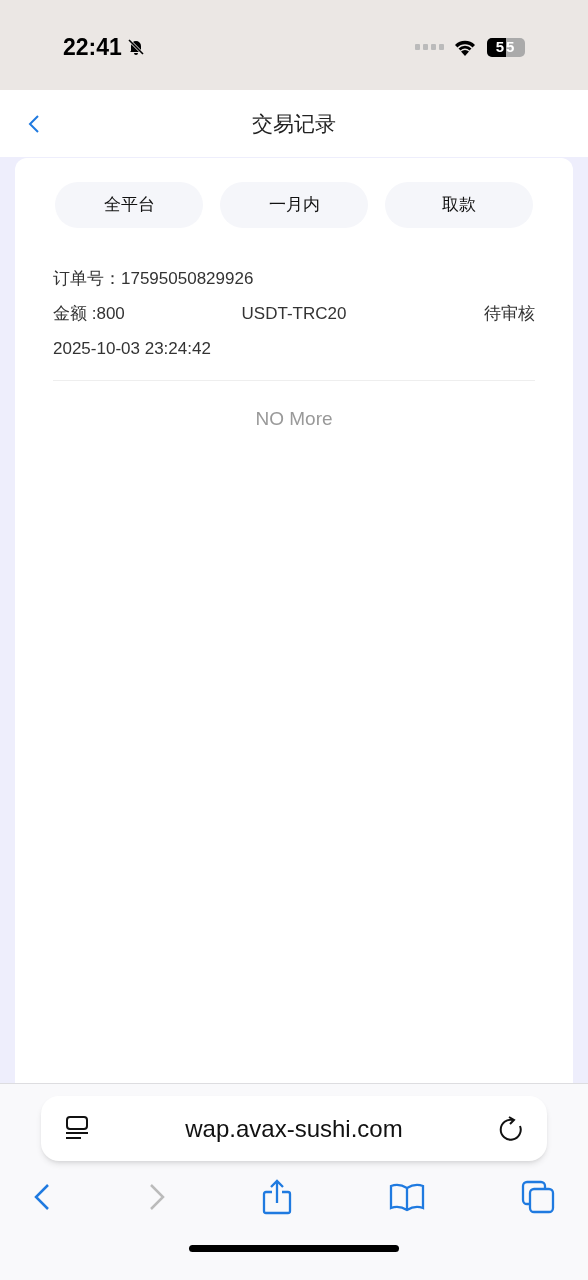 The width and height of the screenshot is (588, 1280). What do you see at coordinates (511, 1128) in the screenshot?
I see `reload-icon` at bounding box center [511, 1128].